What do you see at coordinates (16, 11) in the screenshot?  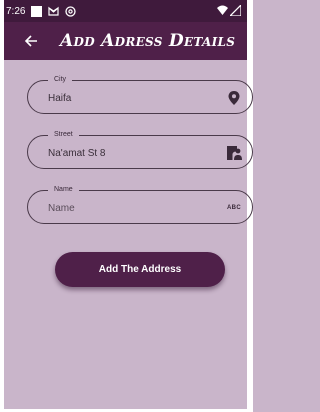 I see `status-time: 7:26` at bounding box center [16, 11].